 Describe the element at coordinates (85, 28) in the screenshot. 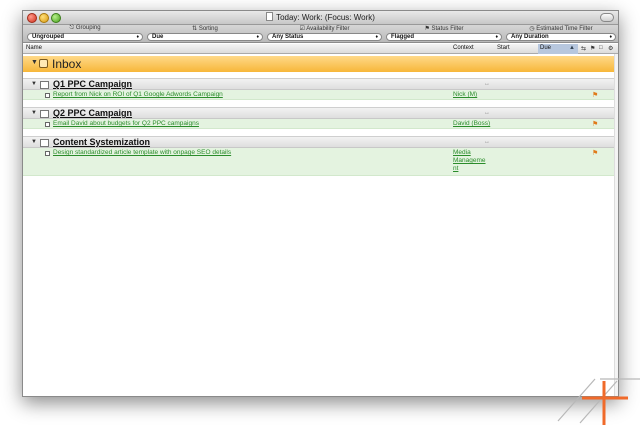

I see `grouping-label: ⎋ Grouping` at that location.